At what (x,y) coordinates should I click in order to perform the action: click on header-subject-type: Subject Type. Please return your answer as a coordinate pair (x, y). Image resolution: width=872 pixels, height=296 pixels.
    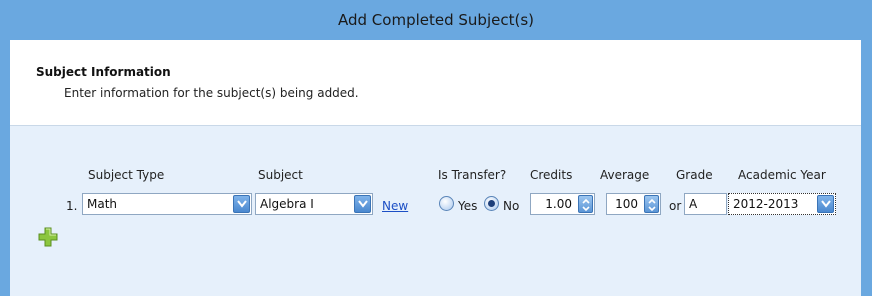
    Looking at the image, I should click on (126, 175).